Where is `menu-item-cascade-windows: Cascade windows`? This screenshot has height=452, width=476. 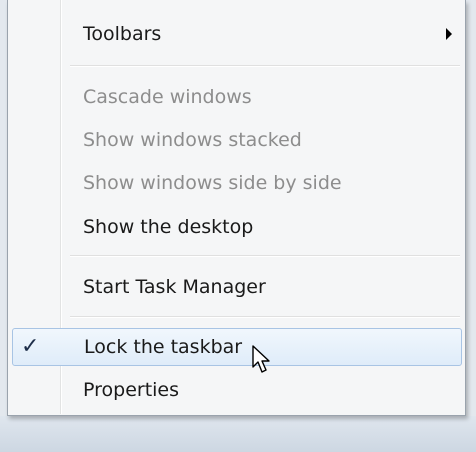
menu-item-cascade-windows: Cascade windows is located at coordinates (237, 97).